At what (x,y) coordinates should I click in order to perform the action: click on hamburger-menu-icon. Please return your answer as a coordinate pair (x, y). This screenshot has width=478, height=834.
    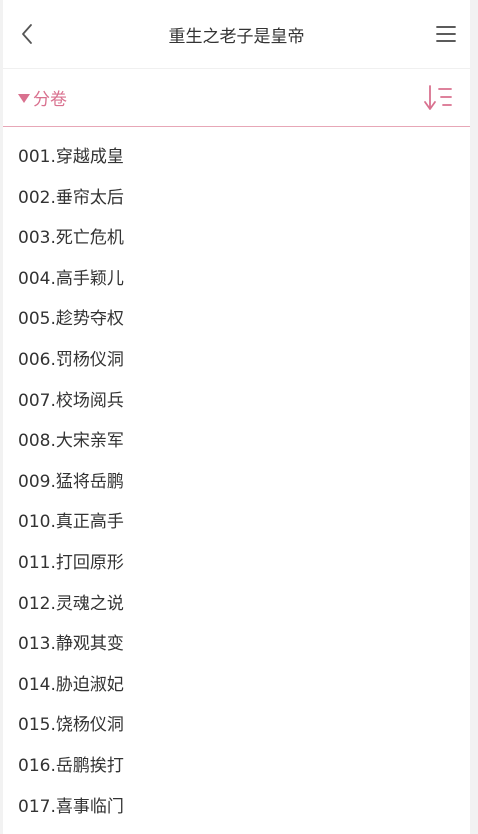
    Looking at the image, I should click on (446, 34).